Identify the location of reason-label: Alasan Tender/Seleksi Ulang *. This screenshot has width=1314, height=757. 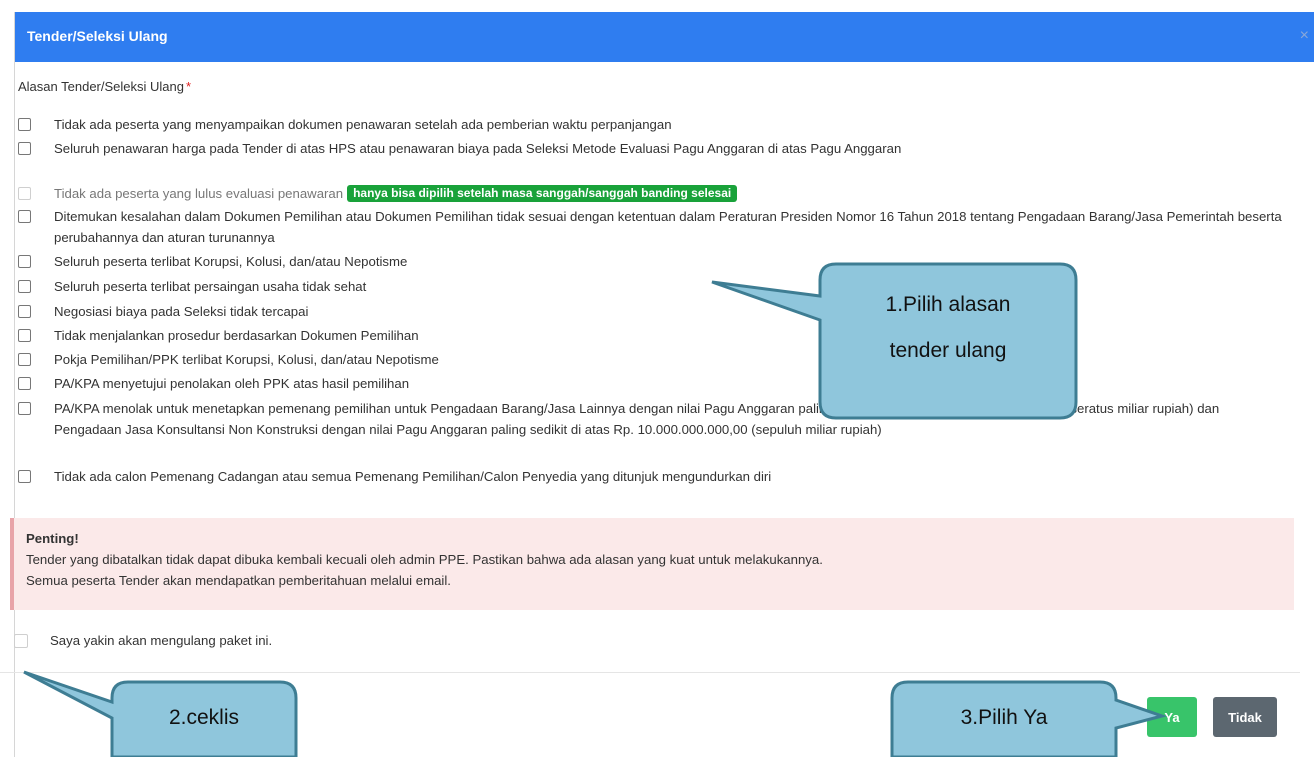
(104, 86).